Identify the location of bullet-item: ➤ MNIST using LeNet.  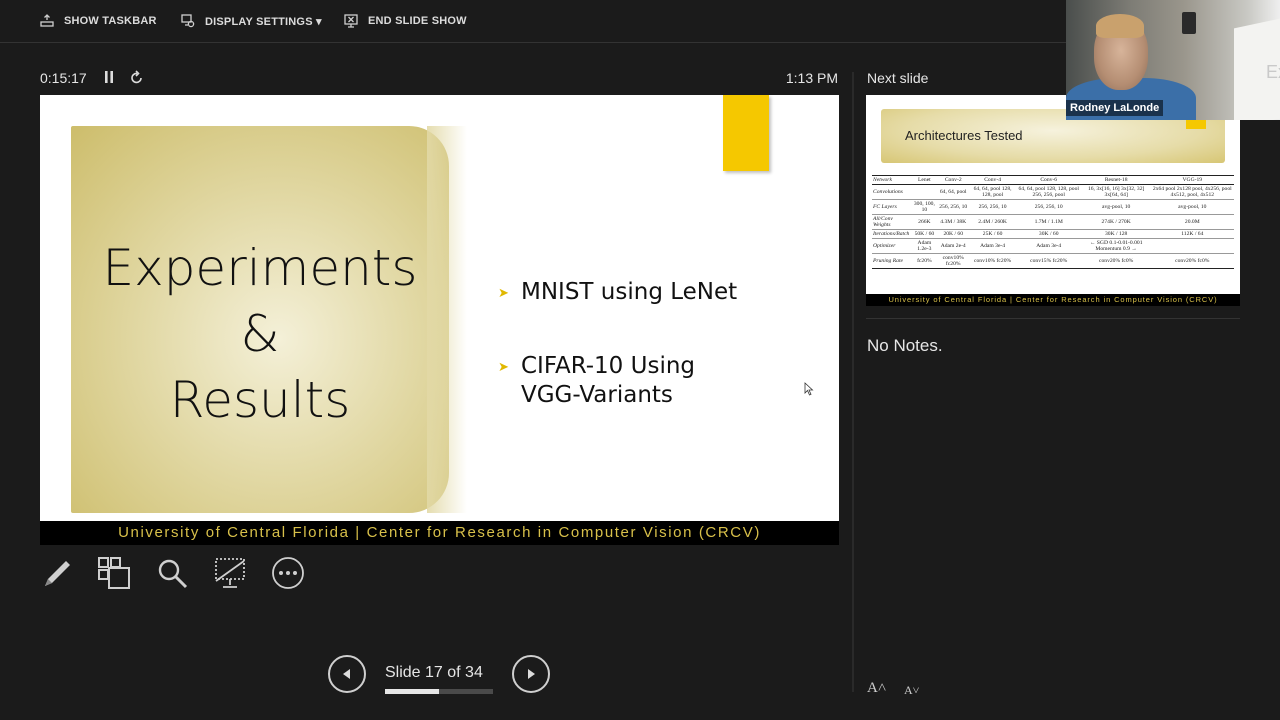
(617, 292).